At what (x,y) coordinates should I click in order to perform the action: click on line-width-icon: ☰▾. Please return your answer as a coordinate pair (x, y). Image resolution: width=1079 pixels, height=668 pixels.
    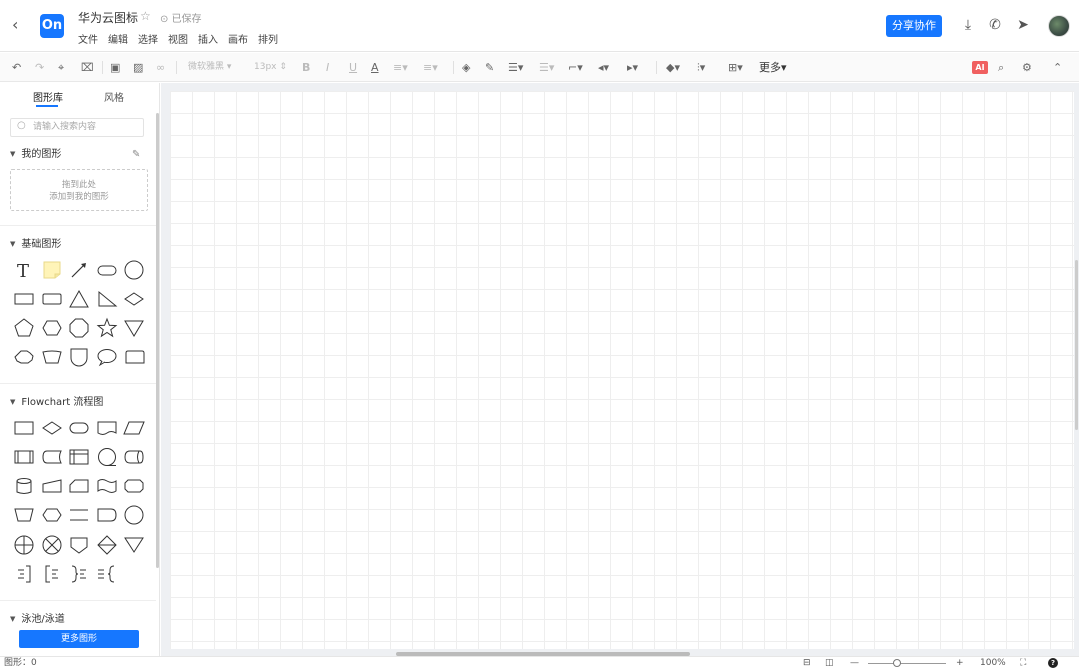
    Looking at the image, I should click on (515, 67).